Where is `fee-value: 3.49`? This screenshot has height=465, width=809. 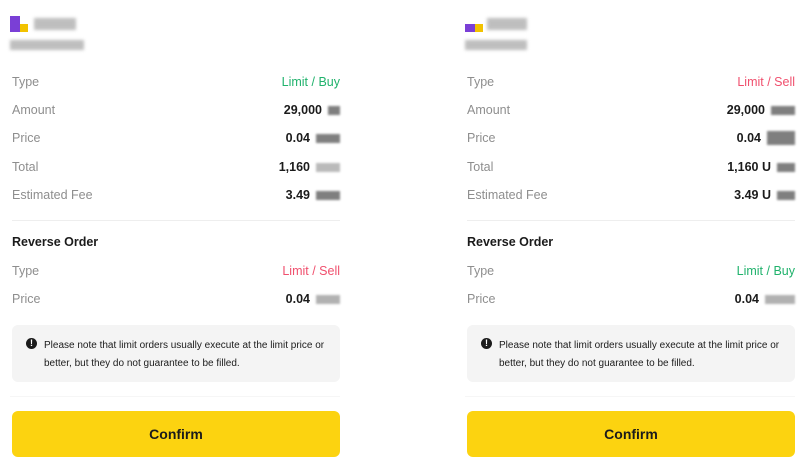
fee-value: 3.49 is located at coordinates (313, 195).